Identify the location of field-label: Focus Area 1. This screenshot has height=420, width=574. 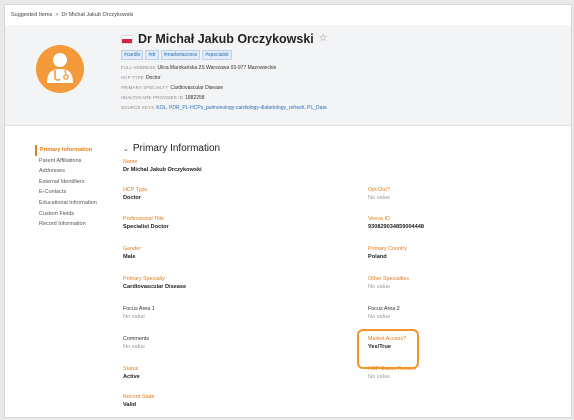
(139, 309).